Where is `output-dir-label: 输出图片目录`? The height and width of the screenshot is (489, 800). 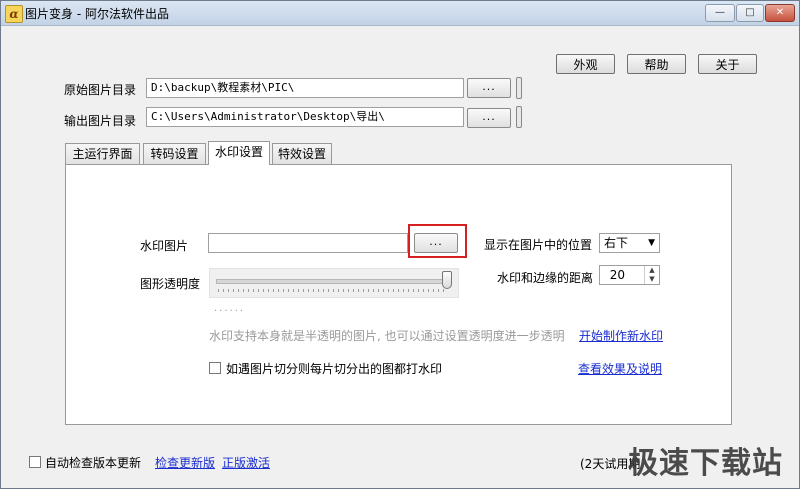
output-dir-label: 输出图片目录 is located at coordinates (100, 121).